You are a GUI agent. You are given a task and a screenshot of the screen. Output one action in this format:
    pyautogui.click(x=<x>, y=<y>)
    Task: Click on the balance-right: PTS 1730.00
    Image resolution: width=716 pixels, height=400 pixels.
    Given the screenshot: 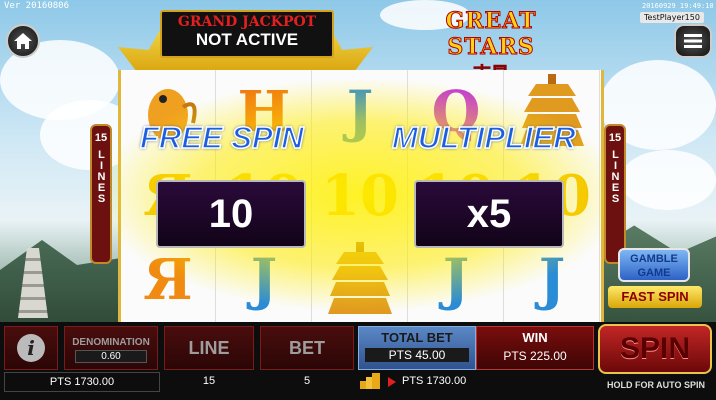 What is the action you would take?
    pyautogui.click(x=434, y=381)
    